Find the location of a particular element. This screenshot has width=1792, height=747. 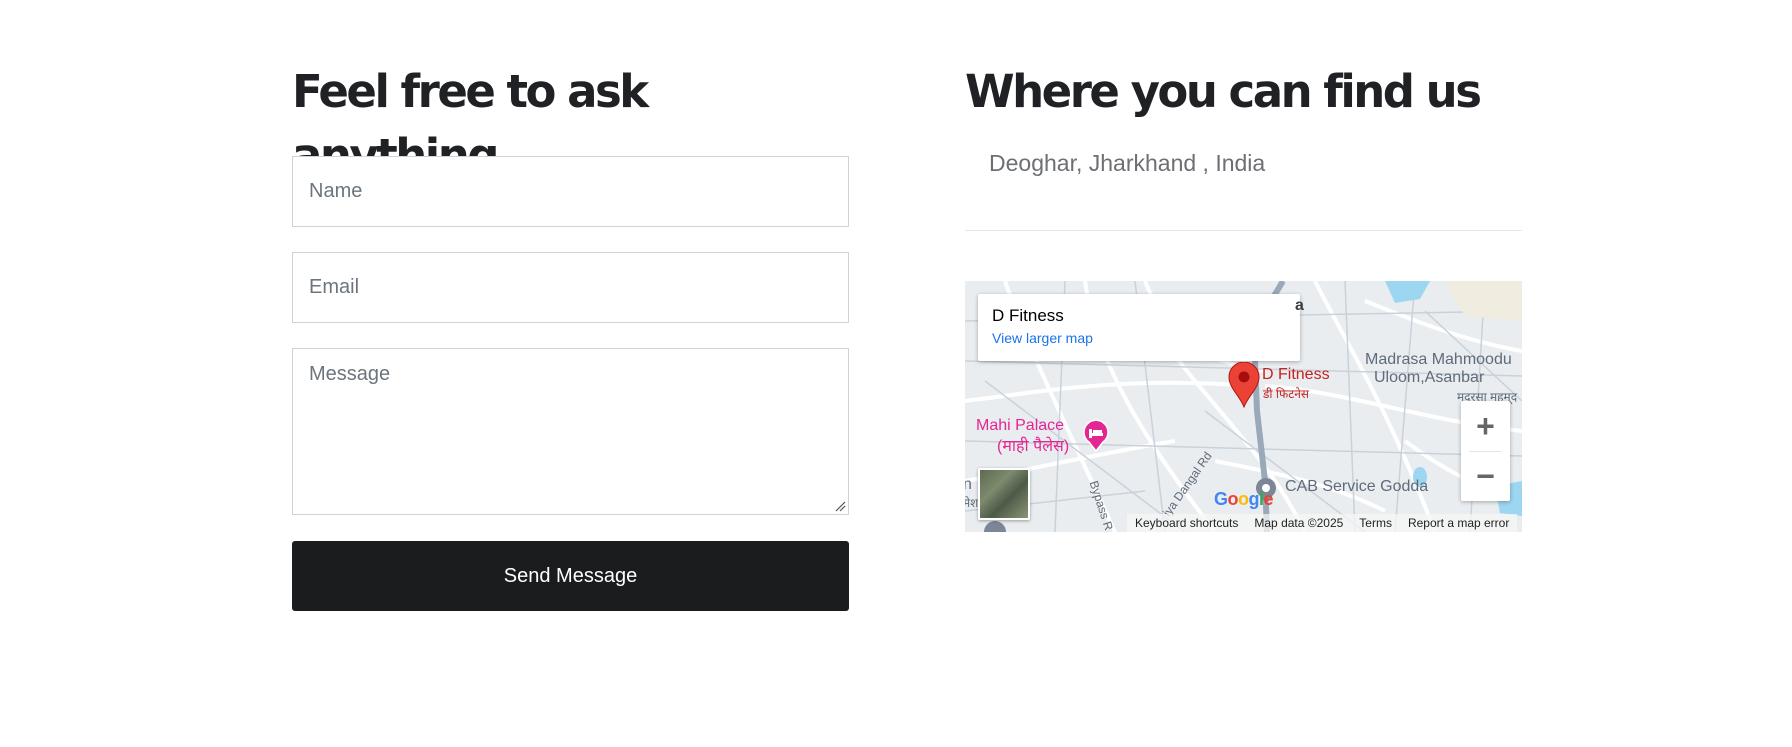

satellite-layer-toggle is located at coordinates (1004, 494).